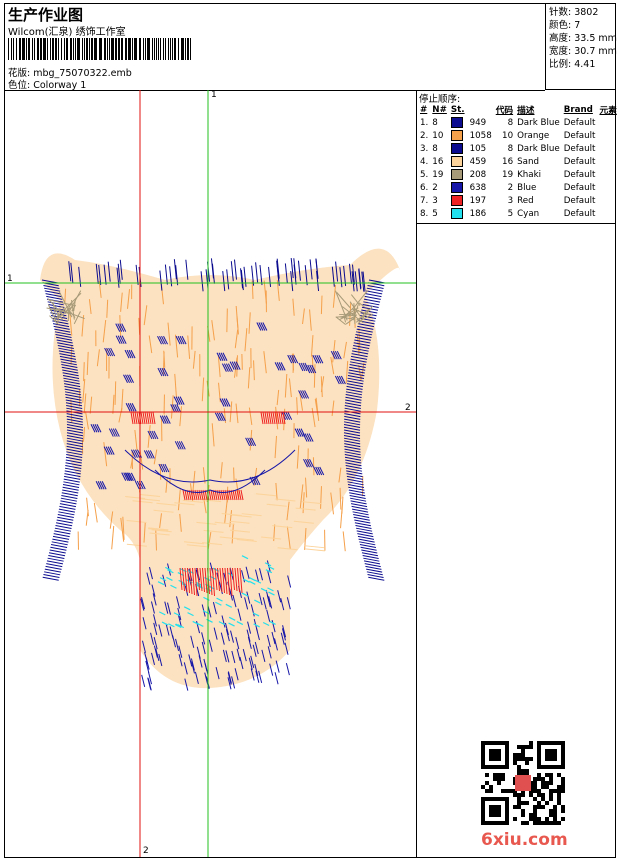 Image resolution: width=620 pixels, height=860 pixels. What do you see at coordinates (438, 135) in the screenshot?
I see `stop-n: 10` at bounding box center [438, 135].